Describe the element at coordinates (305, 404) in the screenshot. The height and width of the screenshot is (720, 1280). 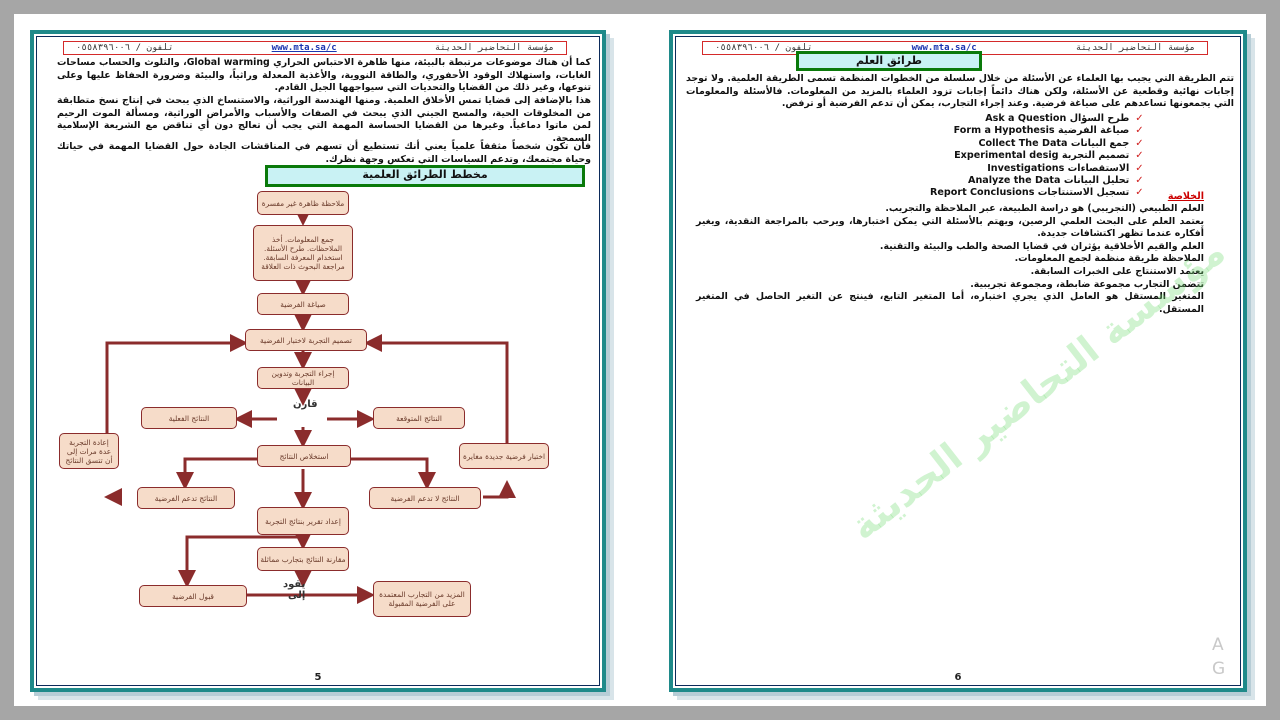
I see `flow-compare-label: قارن` at that location.